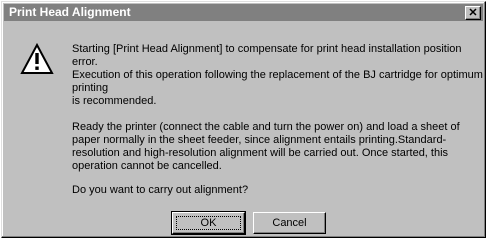 Image resolution: width=489 pixels, height=241 pixels. I want to click on window-title: Print Head Alignment, so click(70, 12).